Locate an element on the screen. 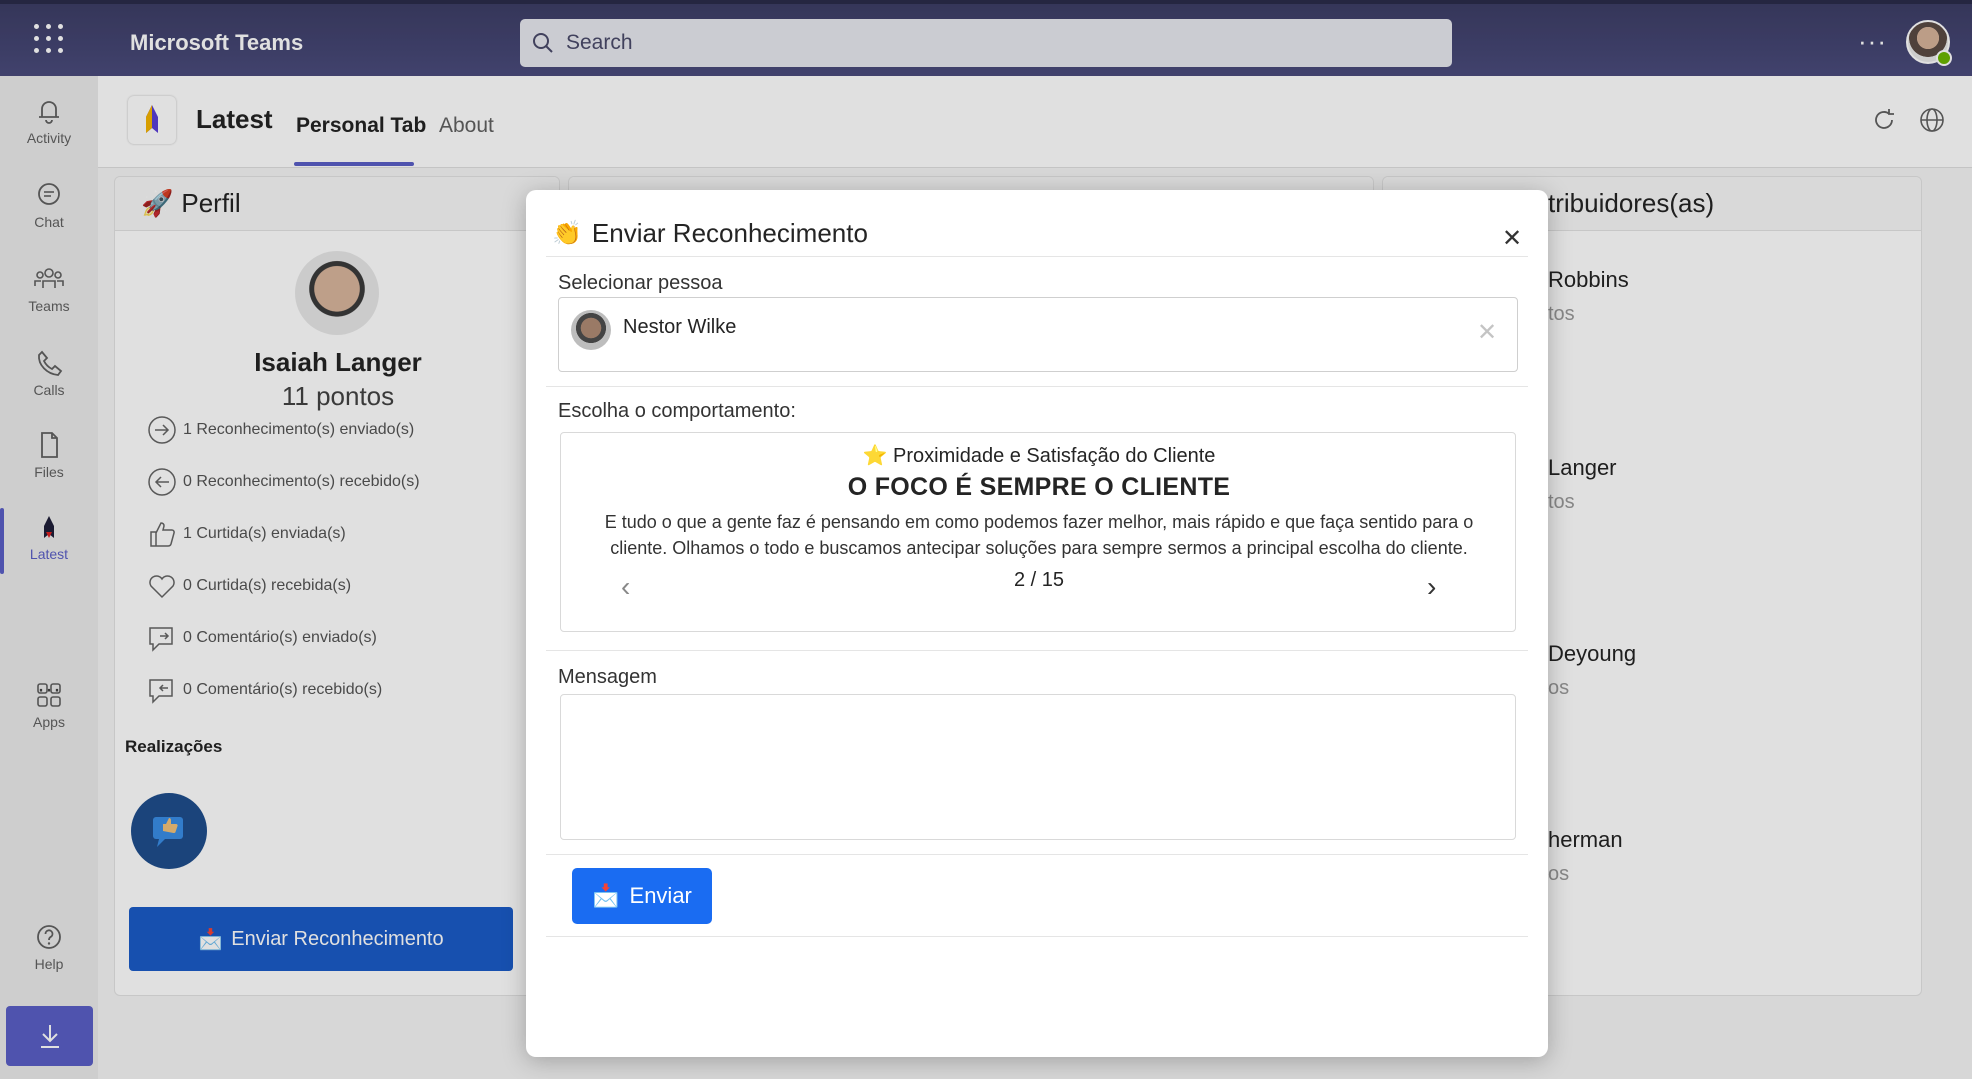  selected-person-name: Nestor Wilke is located at coordinates (680, 327).